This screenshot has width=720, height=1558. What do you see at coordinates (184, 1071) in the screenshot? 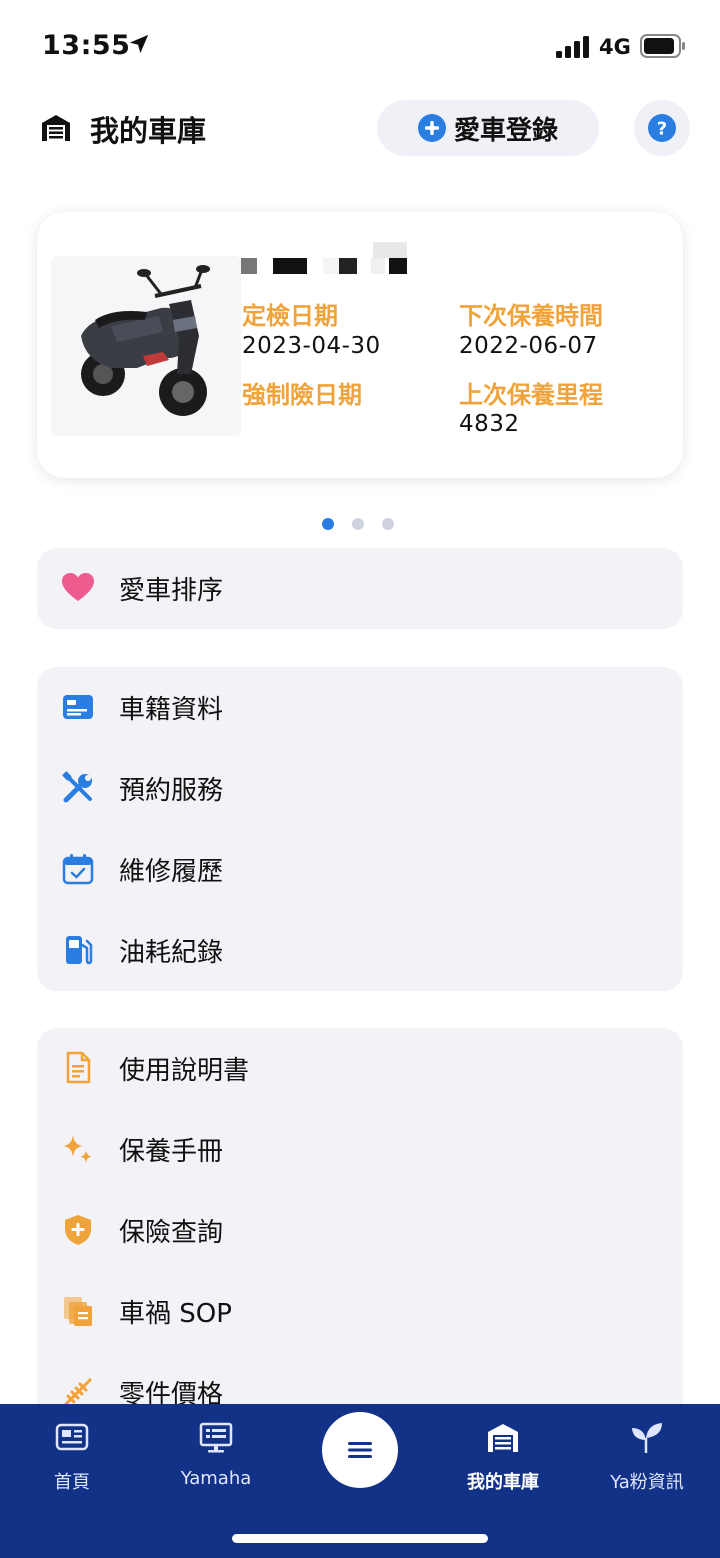
I see `menu-label: 使用說明書` at bounding box center [184, 1071].